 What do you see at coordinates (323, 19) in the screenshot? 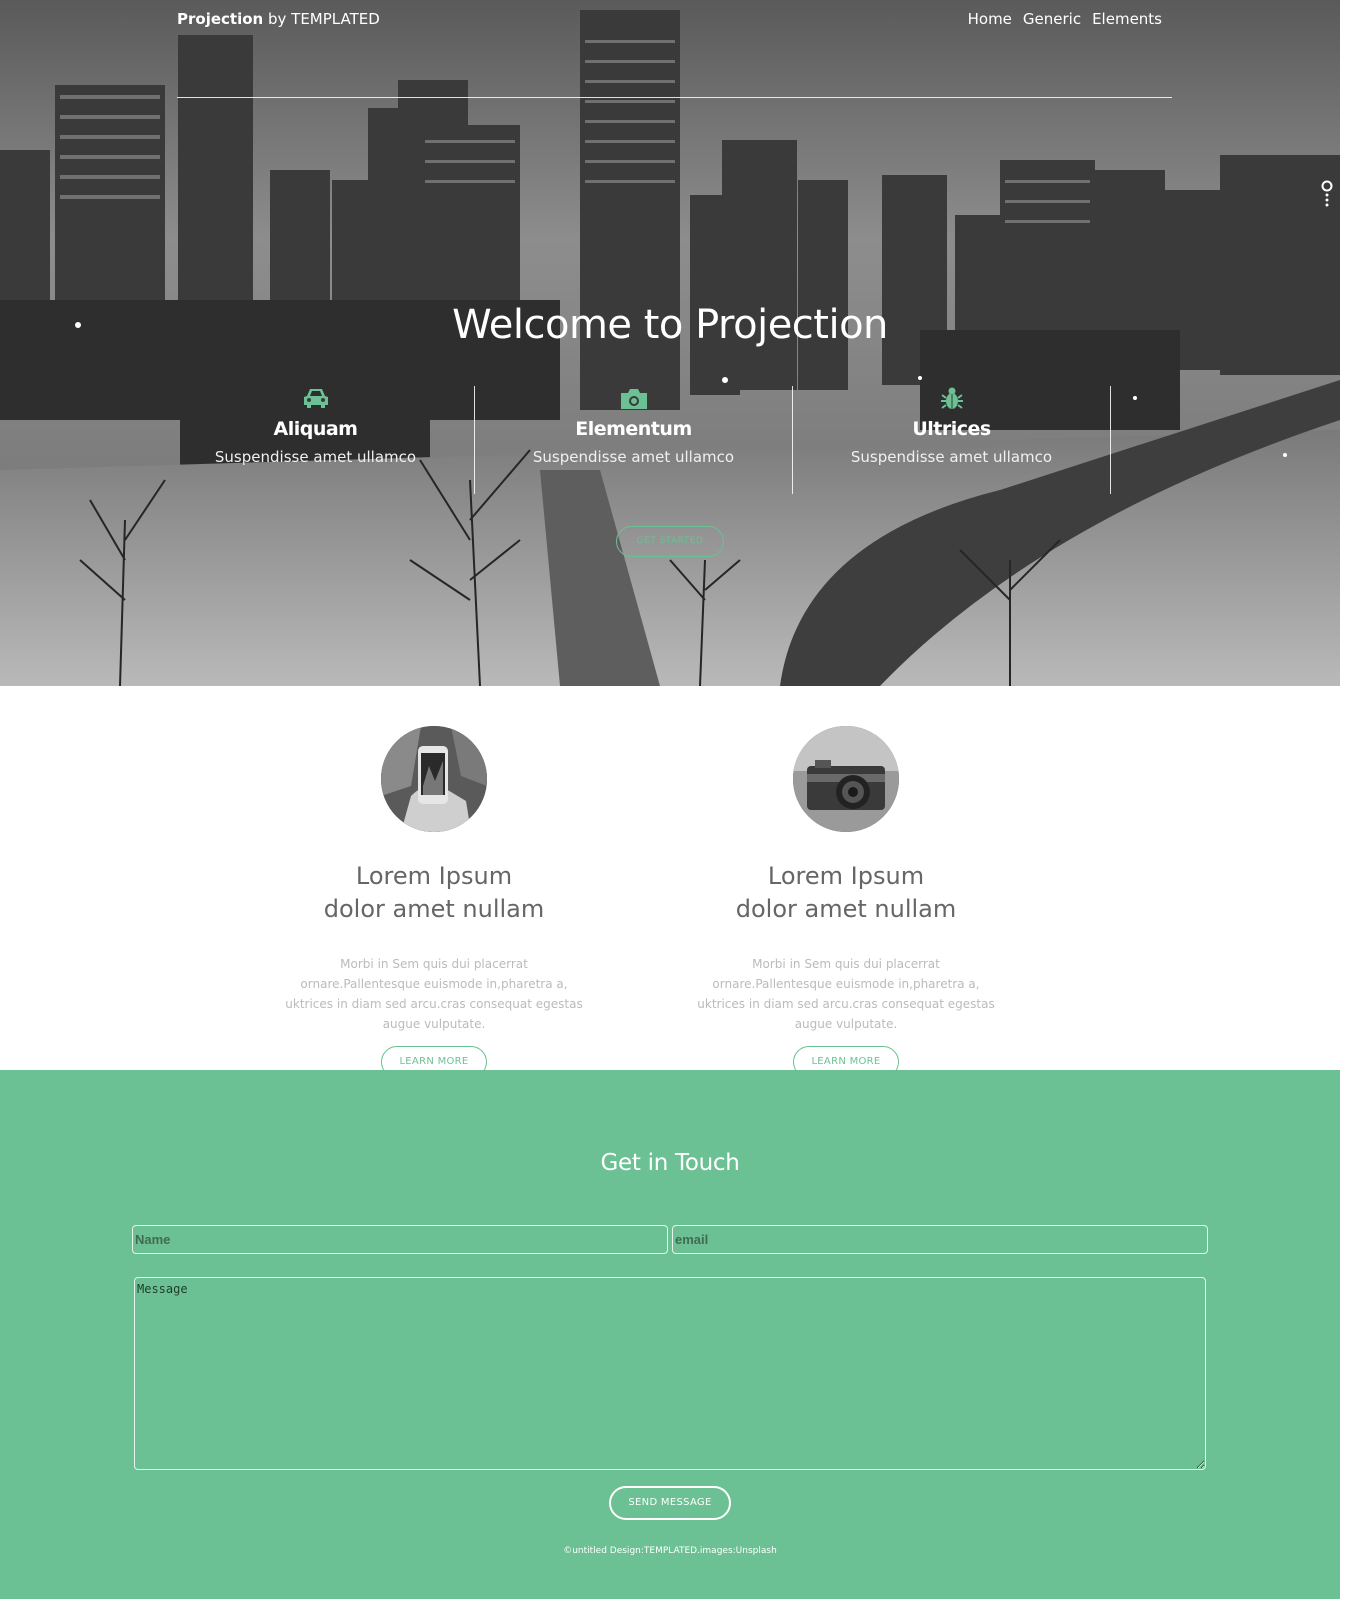
I see `brand-byline: by TEMPLATED` at bounding box center [323, 19].